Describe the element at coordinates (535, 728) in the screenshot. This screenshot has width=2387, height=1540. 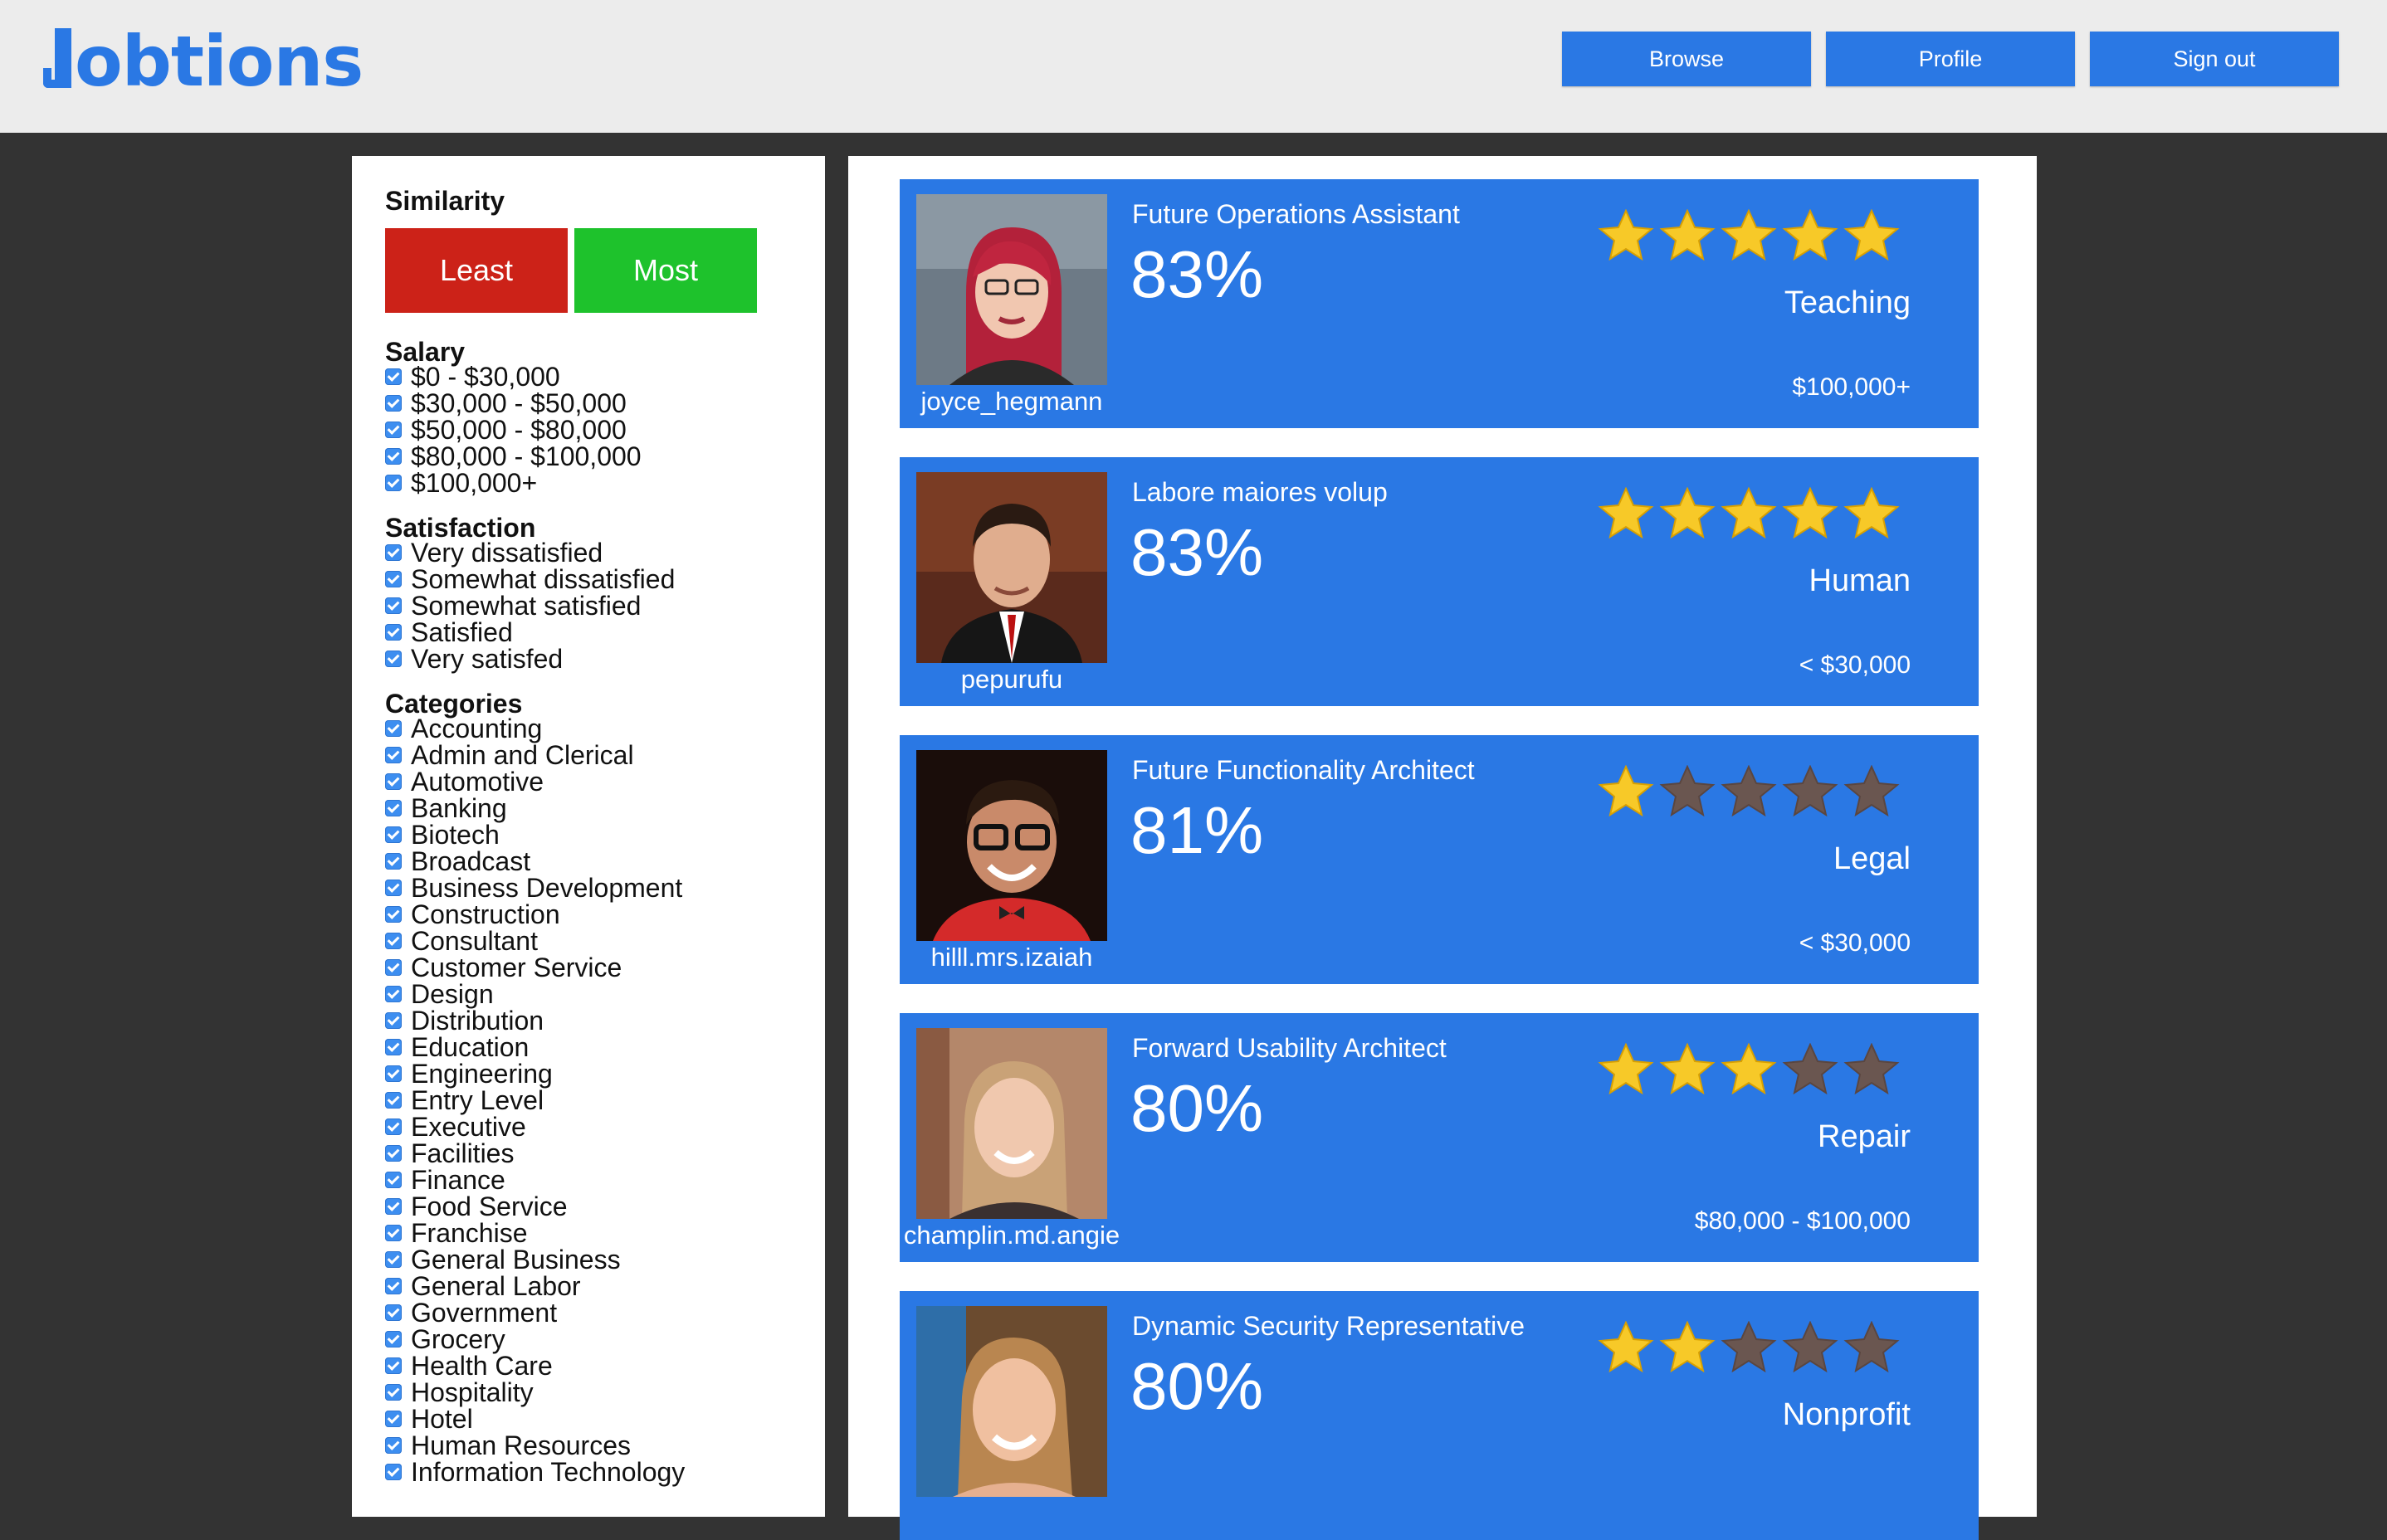
I see `category-option: Accounting` at that location.